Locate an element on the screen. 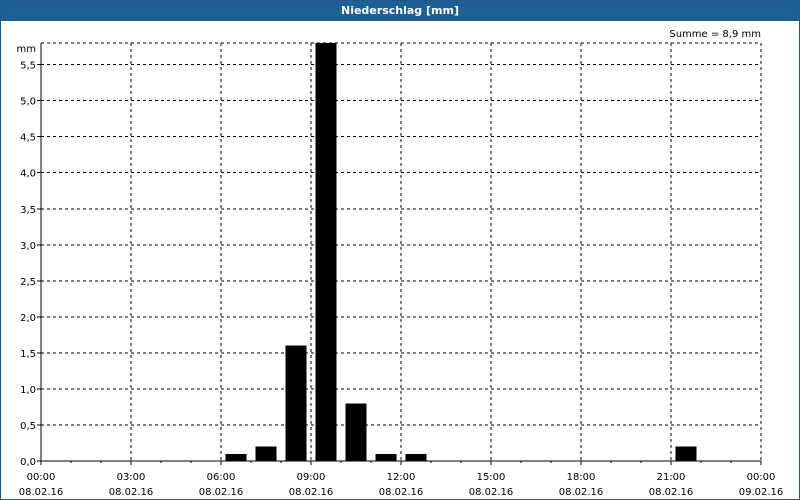  y-tick-label: 5,0 is located at coordinates (28, 102).